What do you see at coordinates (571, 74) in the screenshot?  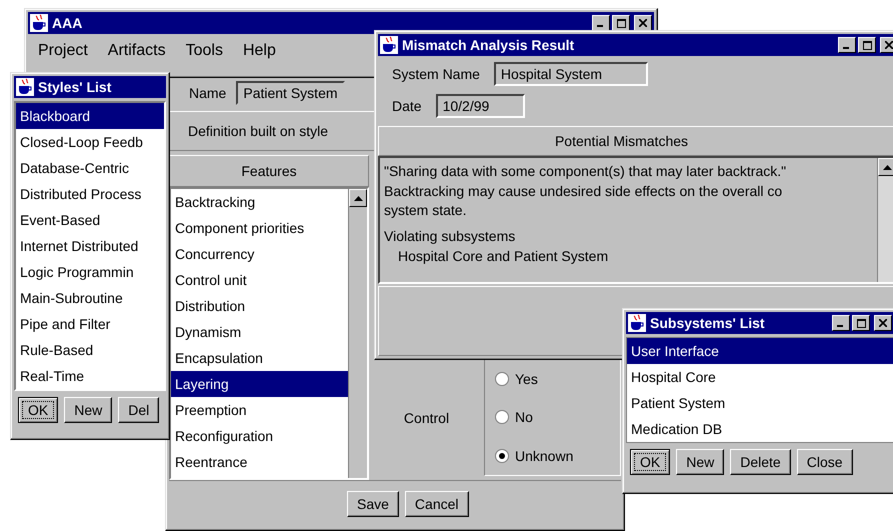 I see `system-name-field: Hospital System` at bounding box center [571, 74].